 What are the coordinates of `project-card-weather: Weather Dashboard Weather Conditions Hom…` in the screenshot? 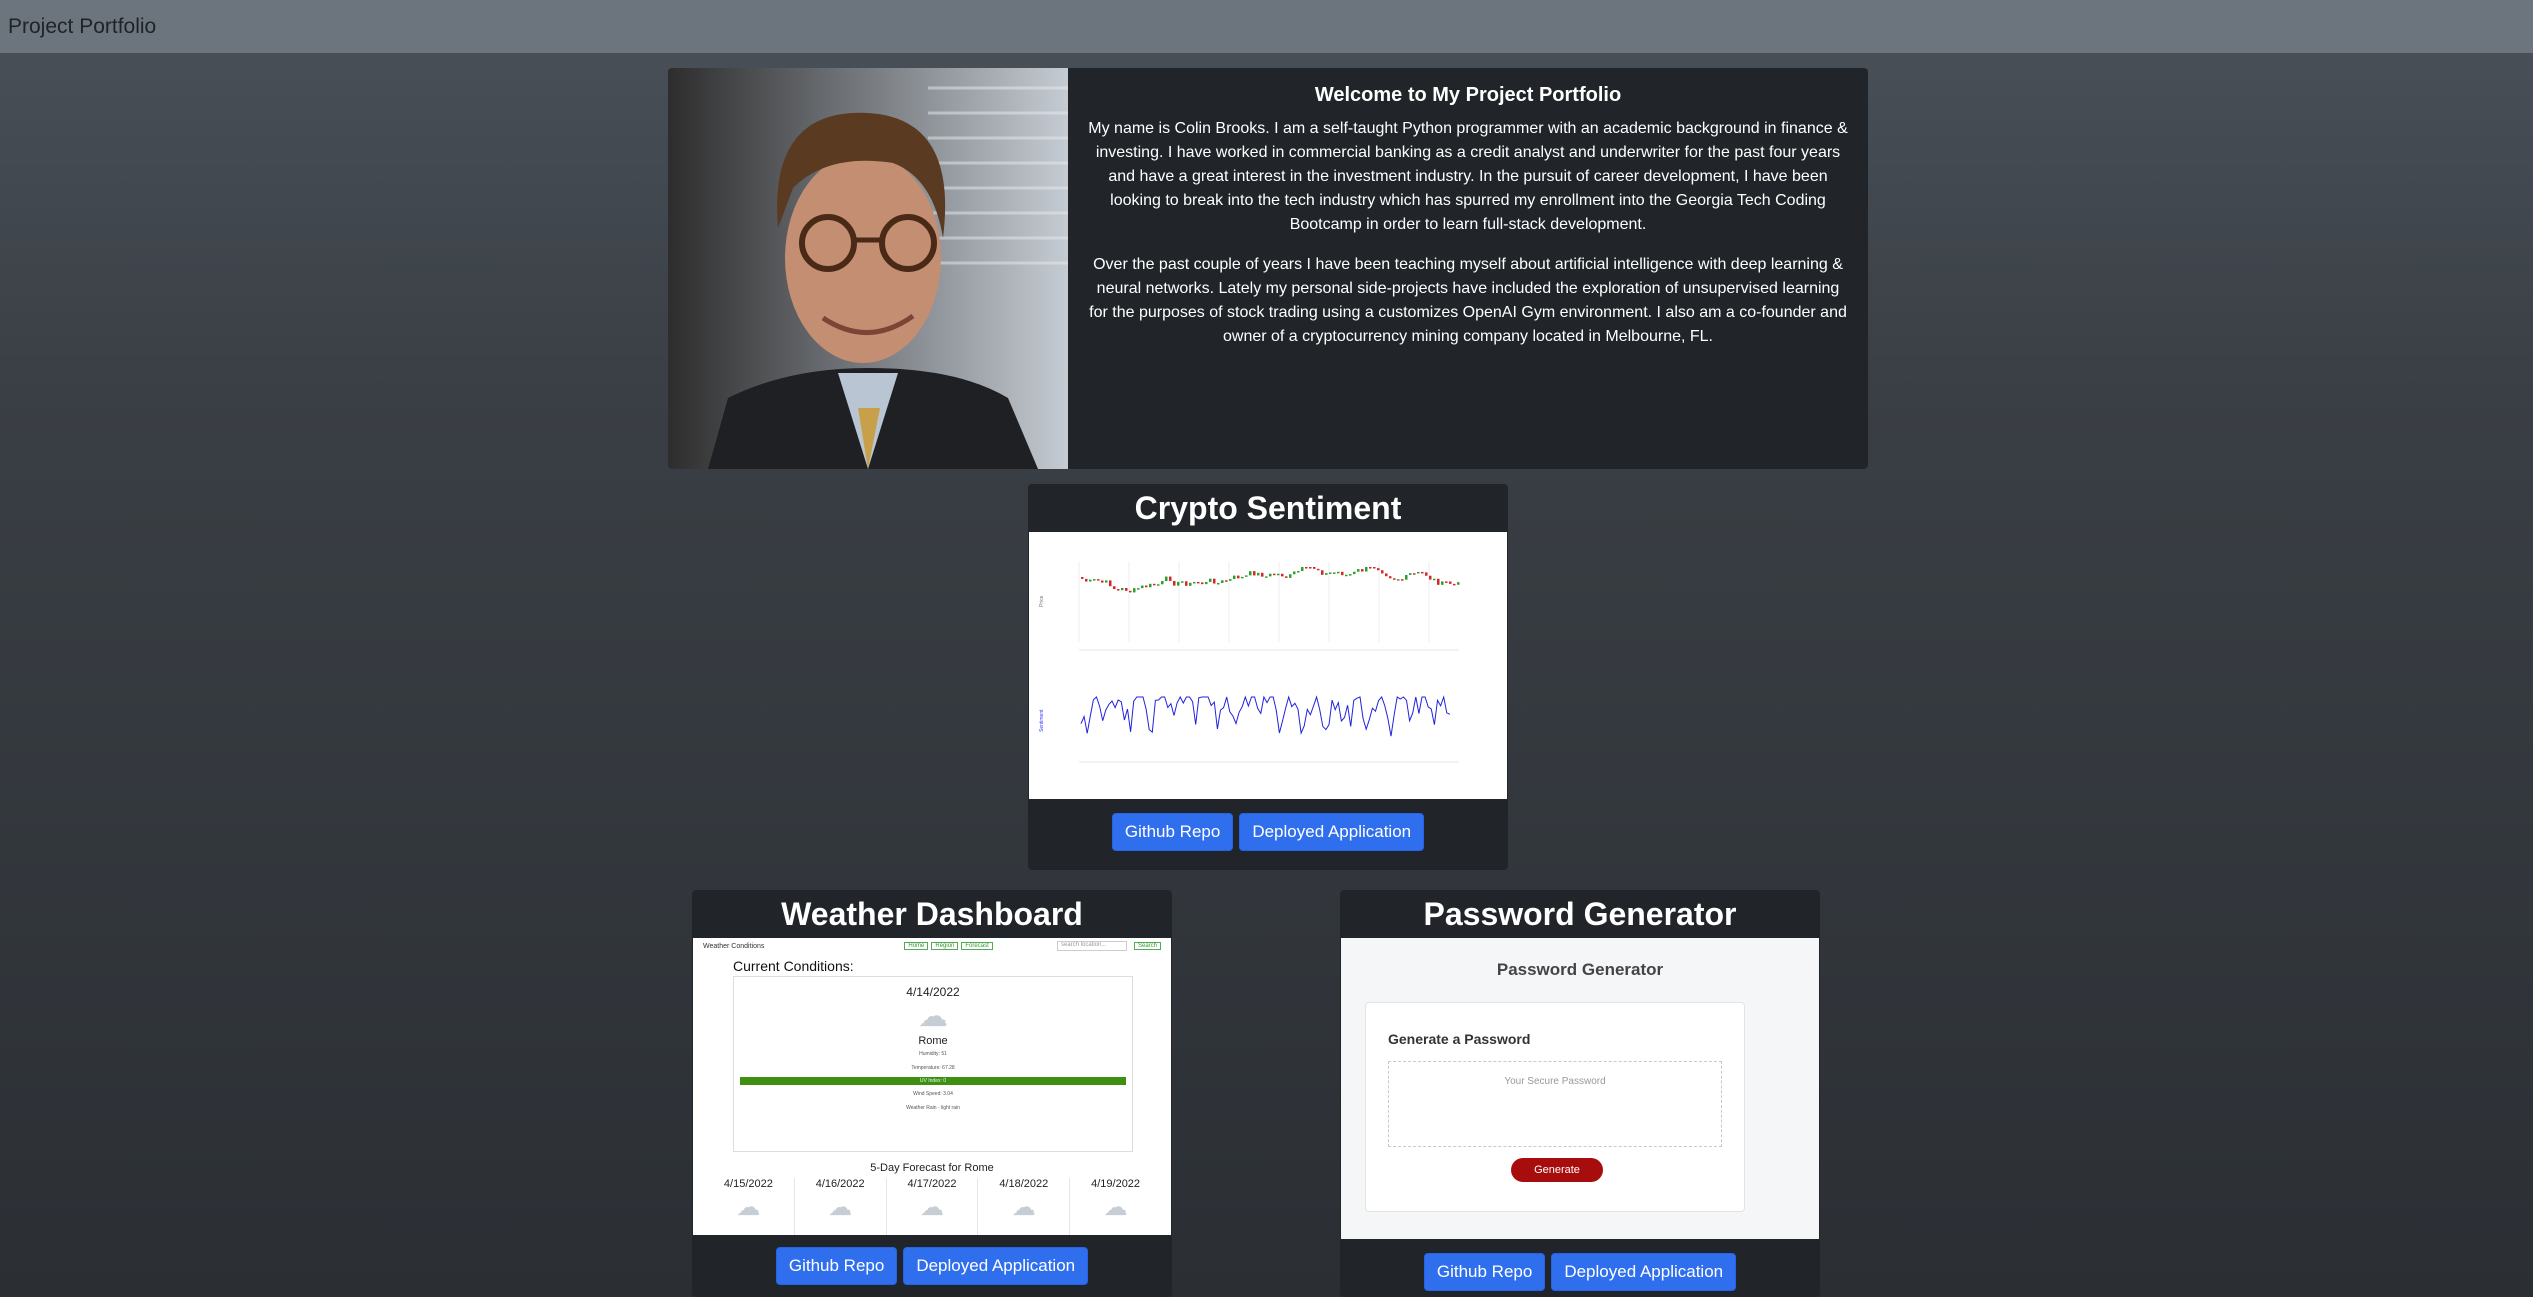 It's located at (932, 1093).